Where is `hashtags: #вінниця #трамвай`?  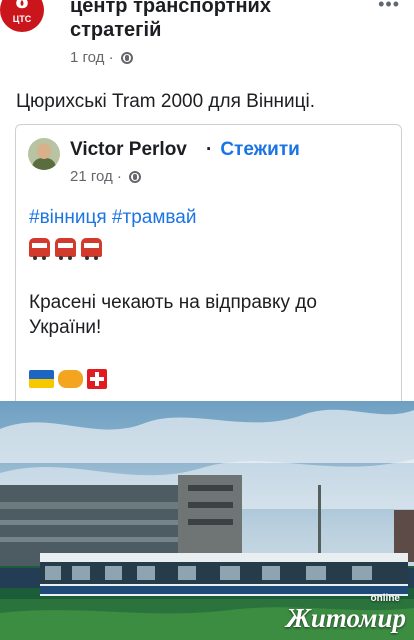
hashtags: #вінниця #трамвай is located at coordinates (112, 218).